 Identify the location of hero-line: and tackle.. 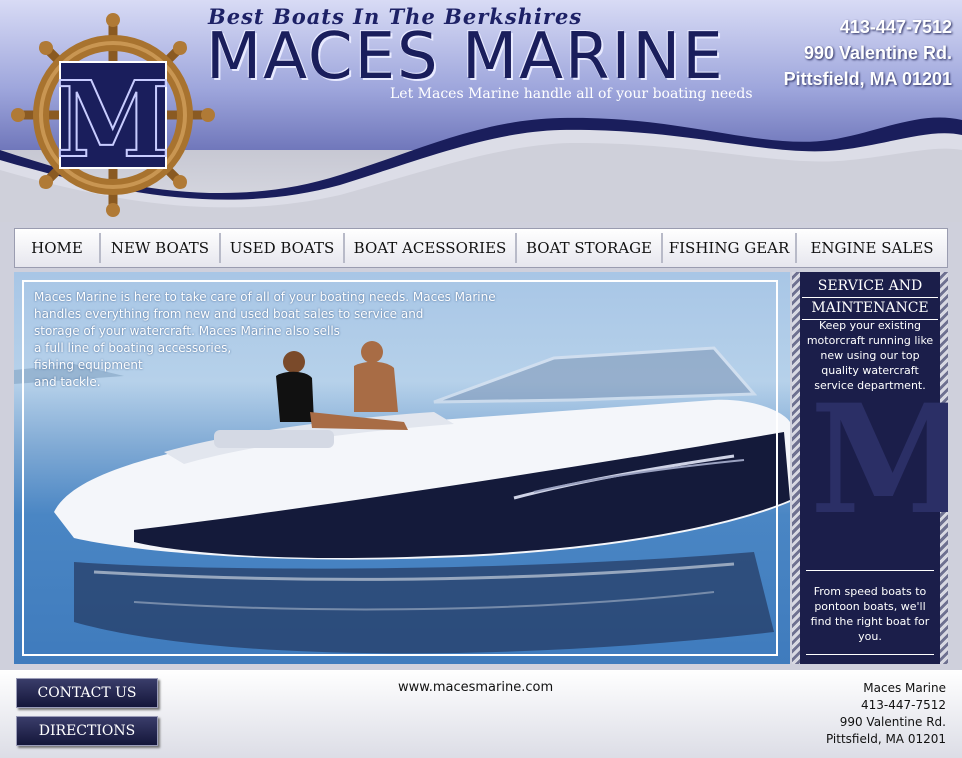
(67, 382).